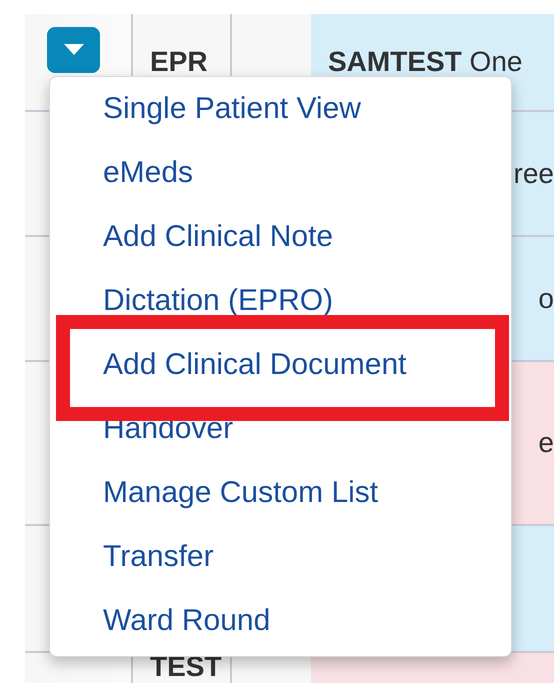 This screenshot has height=683, width=554. Describe the element at coordinates (280, 621) in the screenshot. I see `menu-item: Ward Round` at that location.